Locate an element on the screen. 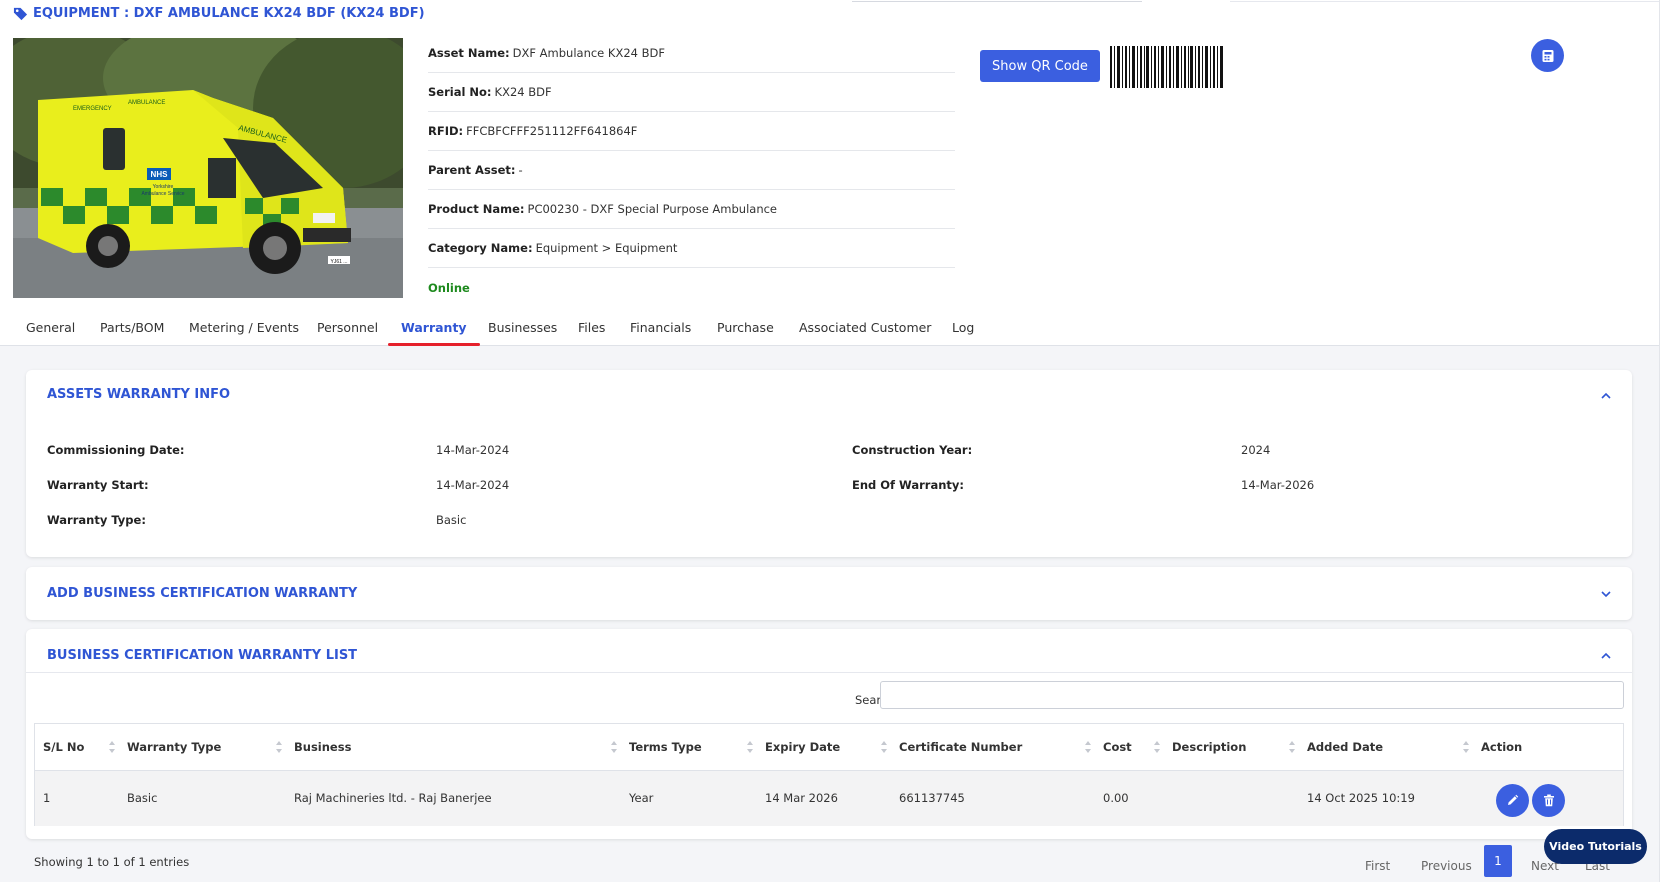 This screenshot has height=882, width=1667. card-divider is located at coordinates (829, 672).